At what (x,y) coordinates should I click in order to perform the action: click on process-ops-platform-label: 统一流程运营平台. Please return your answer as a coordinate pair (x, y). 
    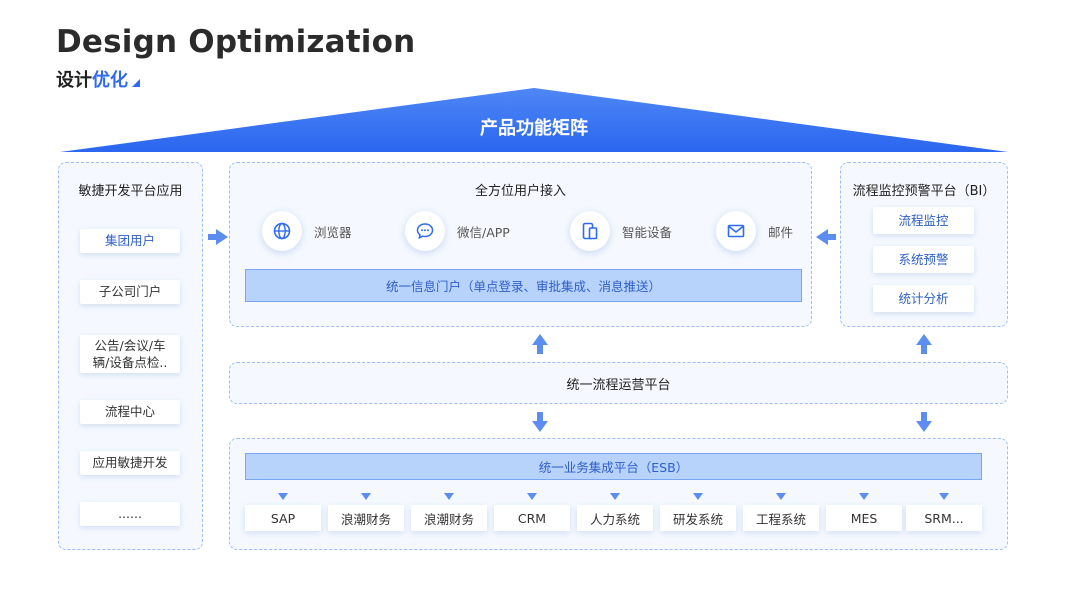
    Looking at the image, I should click on (618, 385).